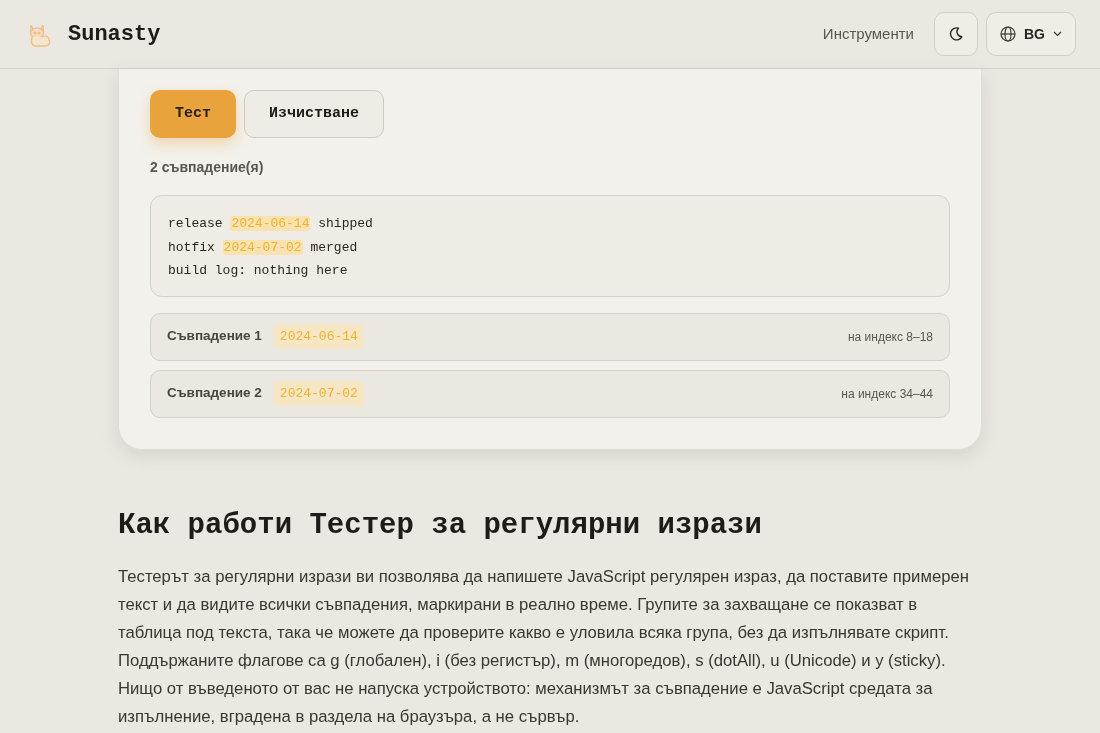 The height and width of the screenshot is (733, 1100). Describe the element at coordinates (114, 34) in the screenshot. I see `logo-text: Sunasty` at that location.